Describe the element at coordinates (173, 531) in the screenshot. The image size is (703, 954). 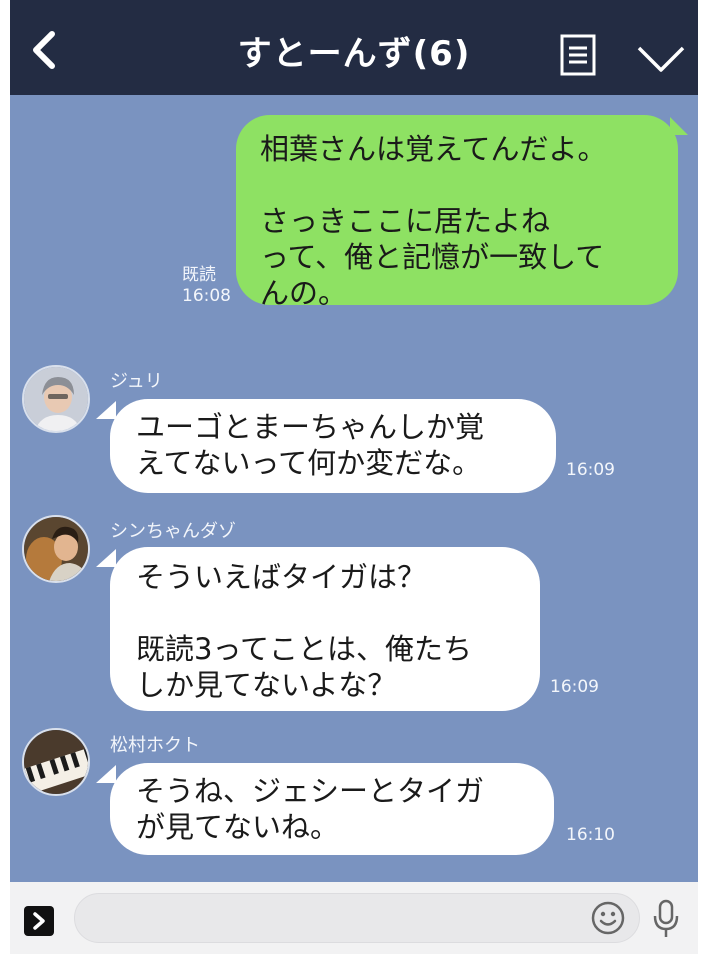
I see `sender-name: シンちゃんダゾ` at that location.